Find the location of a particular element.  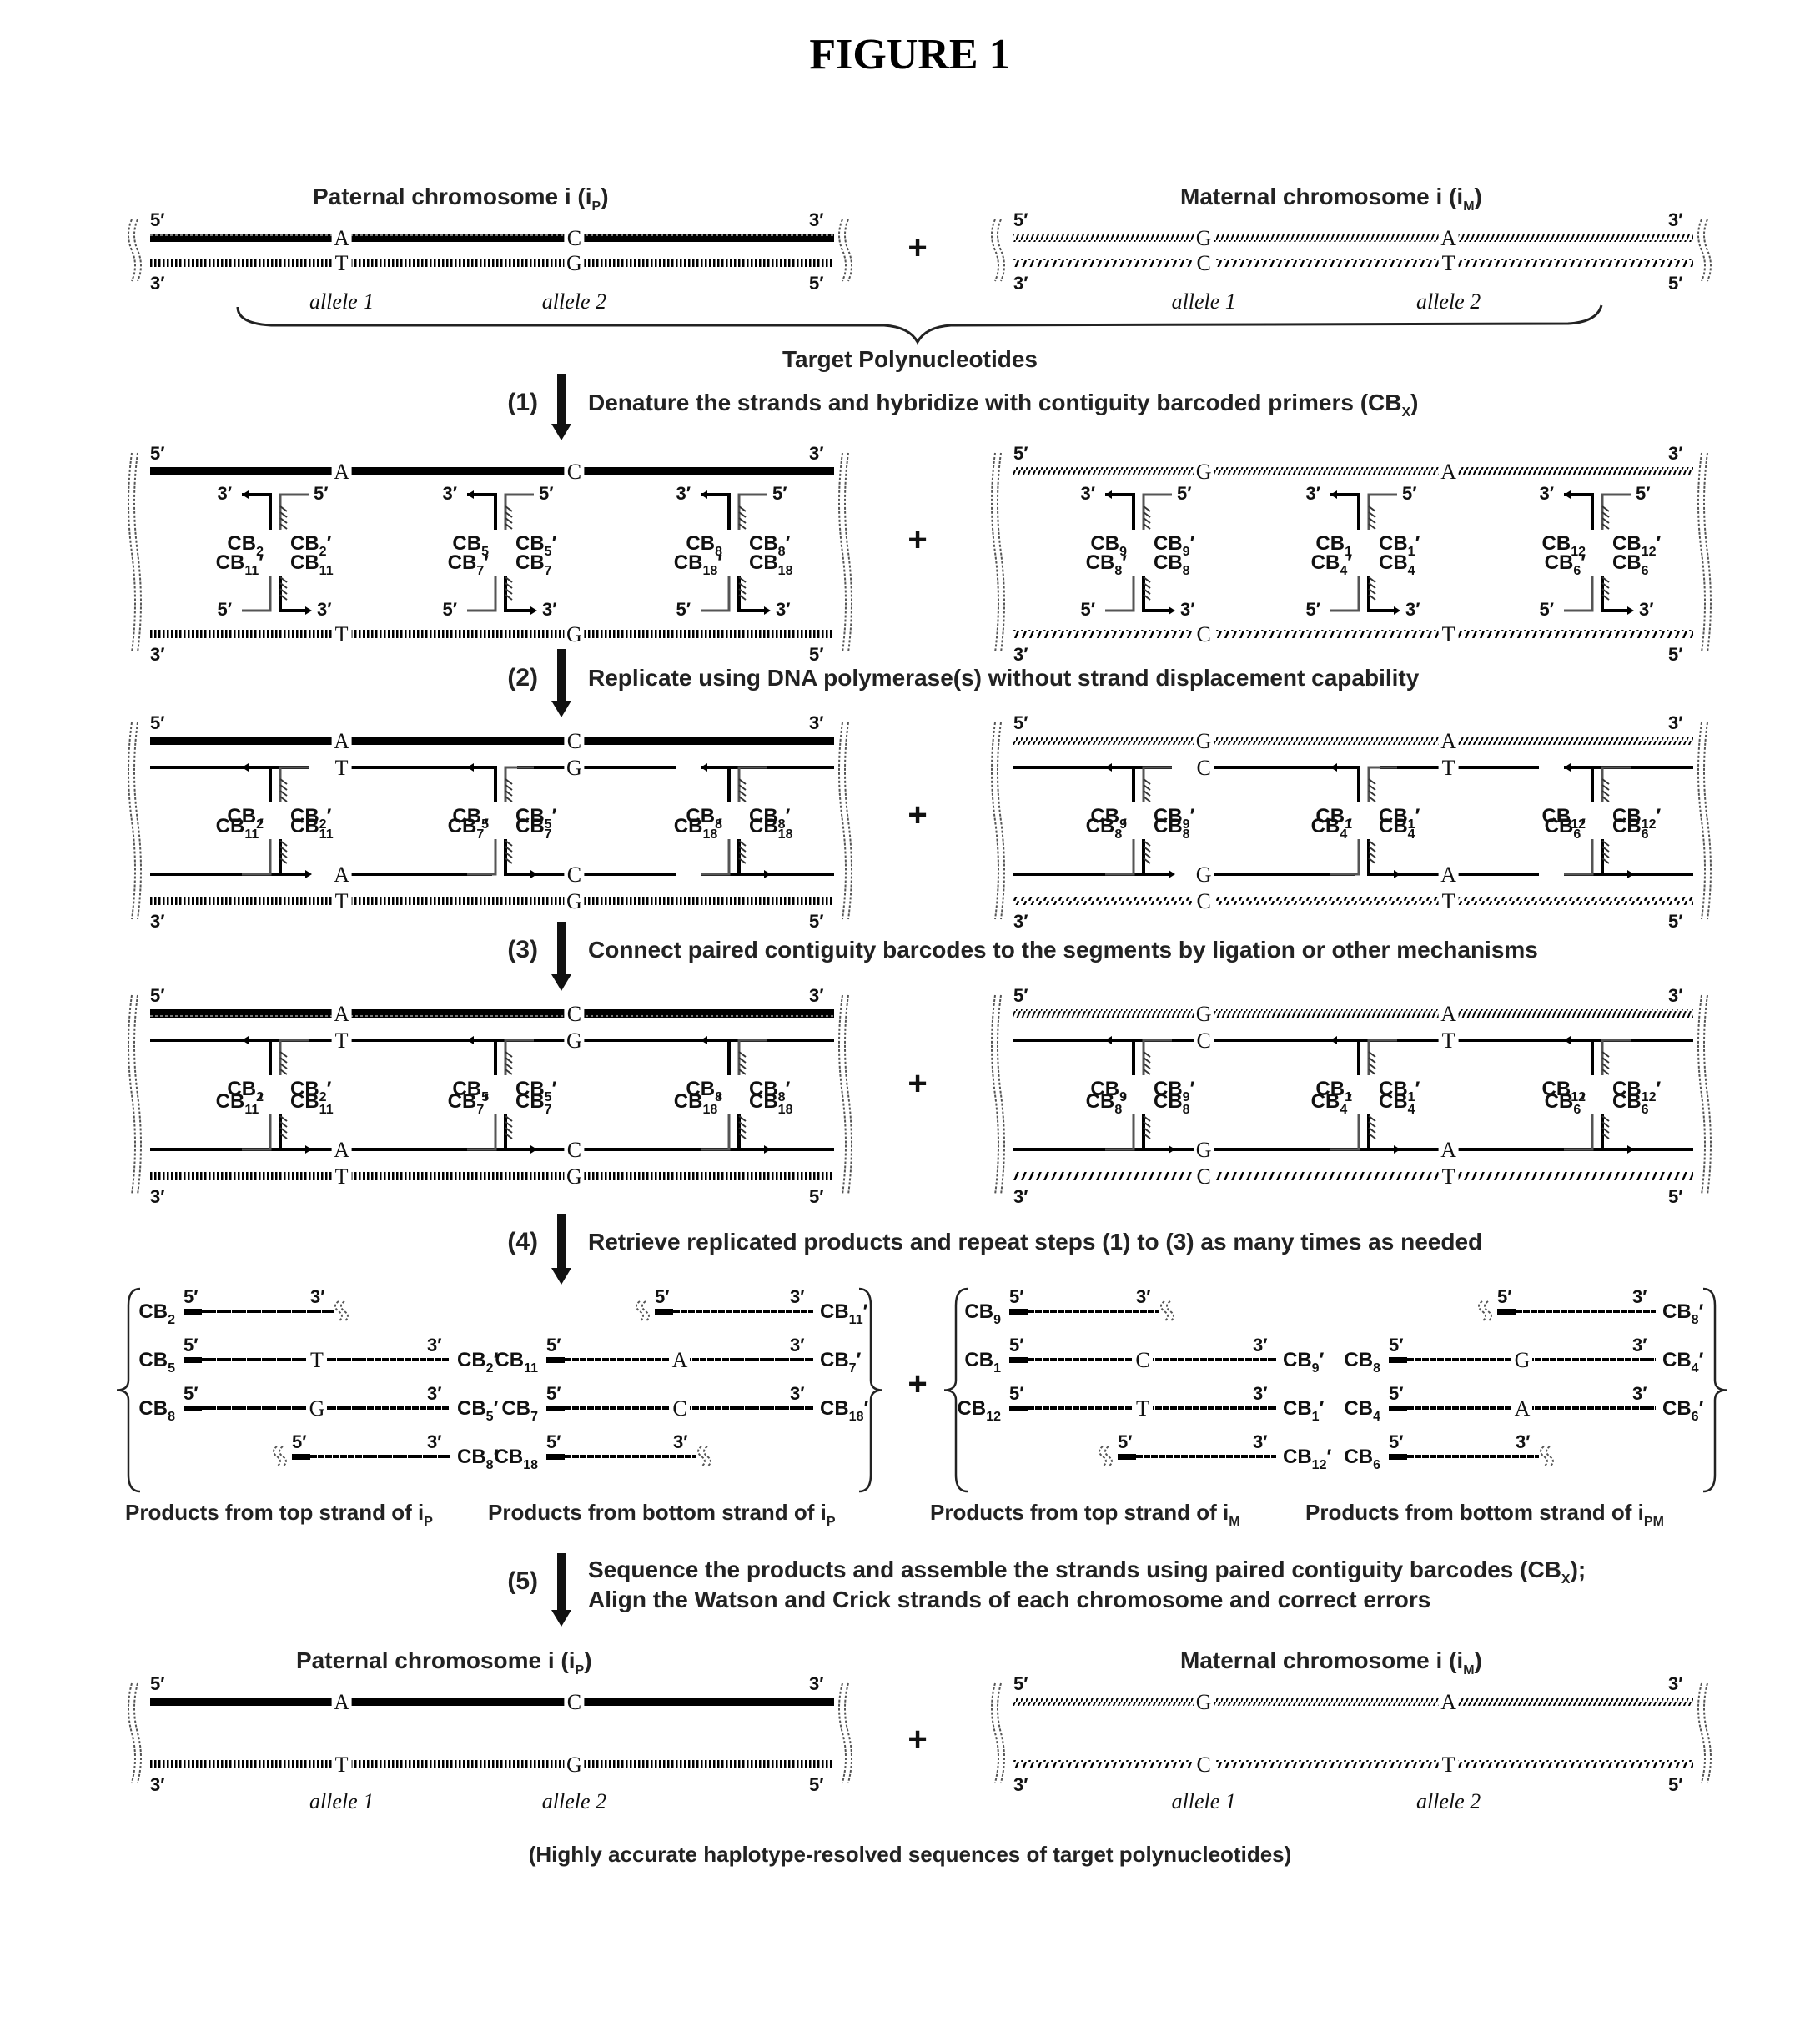

product-barcode-left: CB2 is located at coordinates (156, 1313).